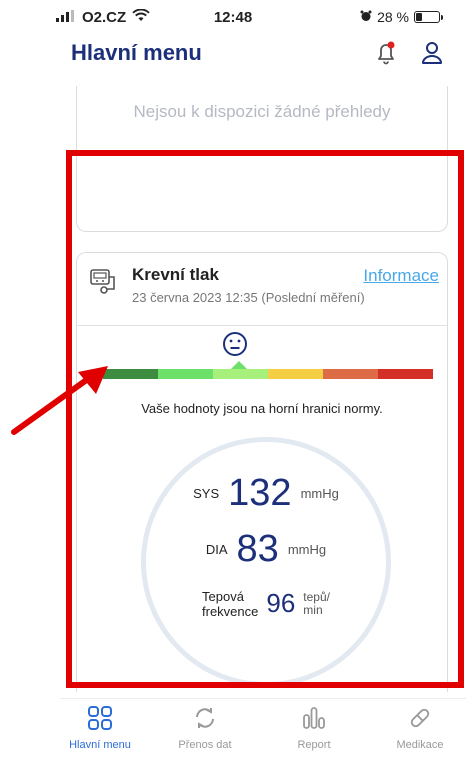 Image resolution: width=466 pixels, height=757 pixels. What do you see at coordinates (262, 111) in the screenshot?
I see `empty-overview-text: Nejsou k dispozici žádné přehledy` at bounding box center [262, 111].